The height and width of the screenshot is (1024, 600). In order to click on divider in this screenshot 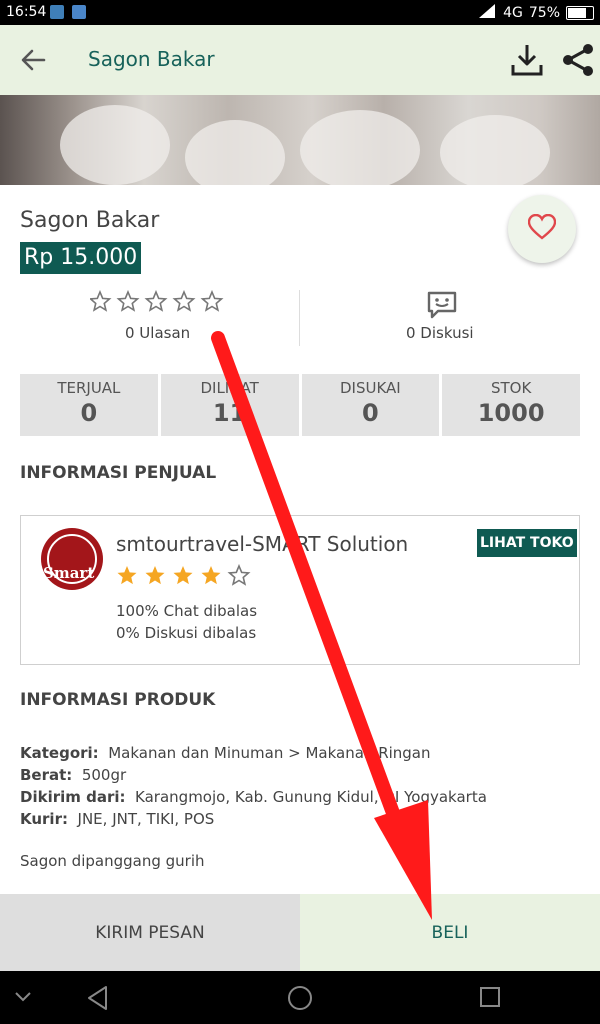, I will do `click(299, 318)`.